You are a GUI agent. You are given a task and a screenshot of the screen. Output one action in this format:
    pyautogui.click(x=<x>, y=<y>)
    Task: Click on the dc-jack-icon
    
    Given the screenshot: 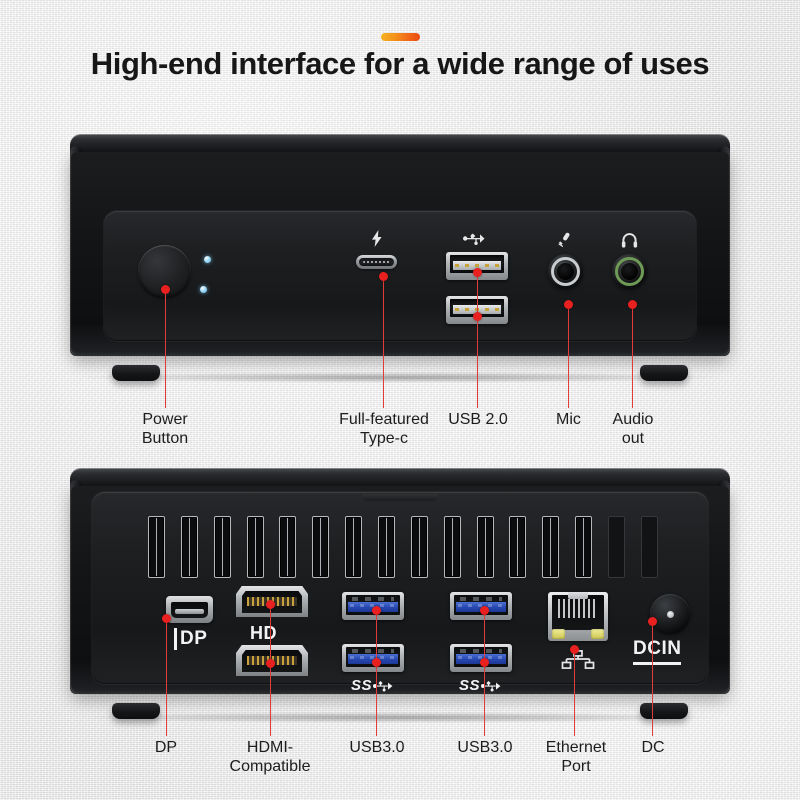 What is the action you would take?
    pyautogui.click(x=670, y=614)
    